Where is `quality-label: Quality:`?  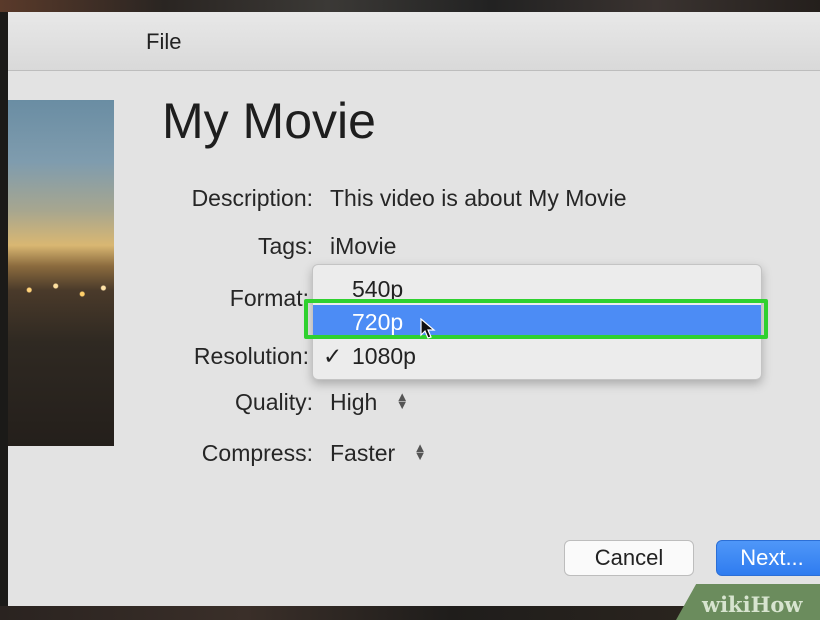
quality-label: Quality: is located at coordinates (274, 402).